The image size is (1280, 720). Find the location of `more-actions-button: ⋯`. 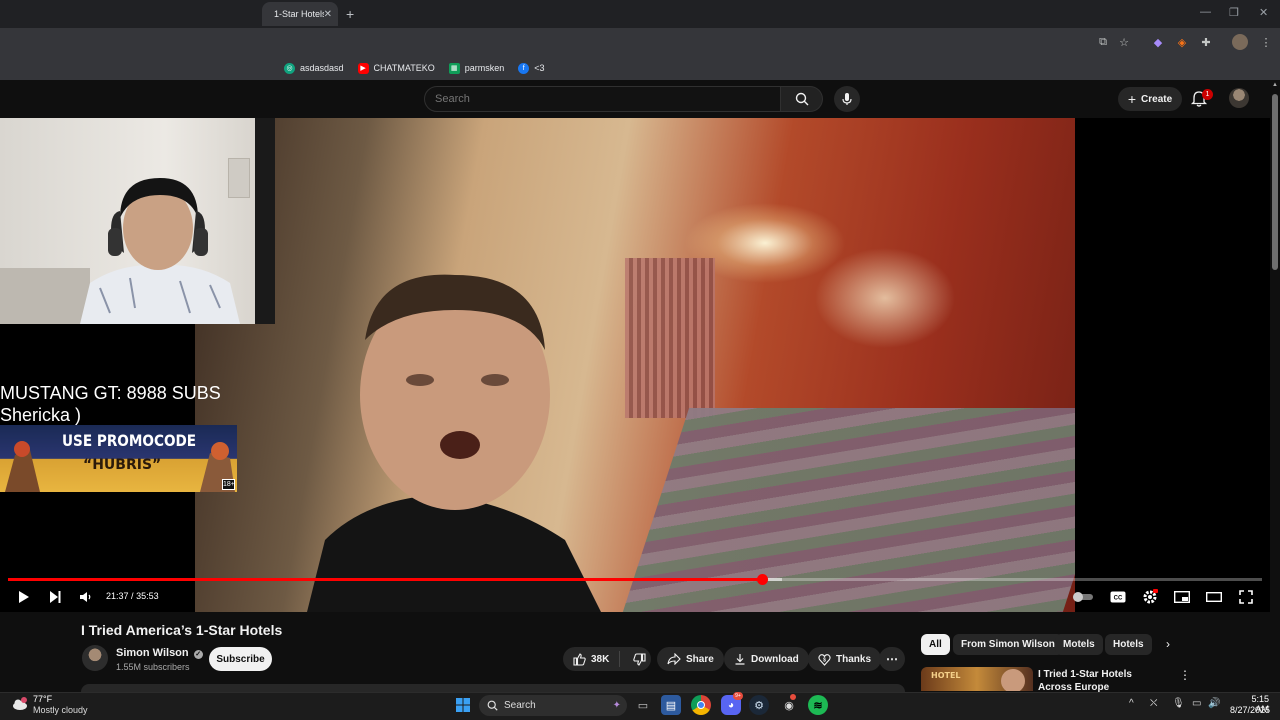

more-actions-button: ⋯ is located at coordinates (892, 659).